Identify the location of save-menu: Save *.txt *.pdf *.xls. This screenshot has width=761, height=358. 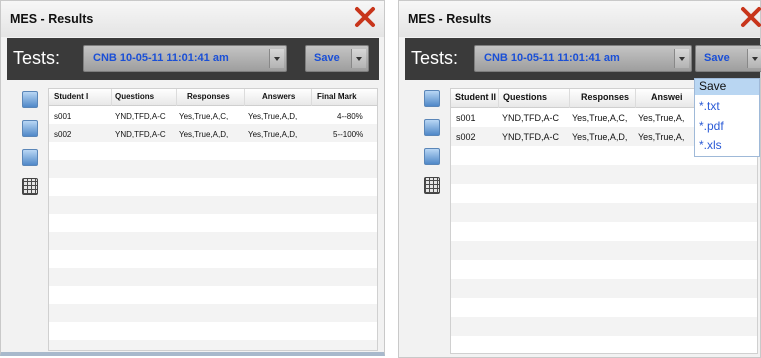
(727, 117).